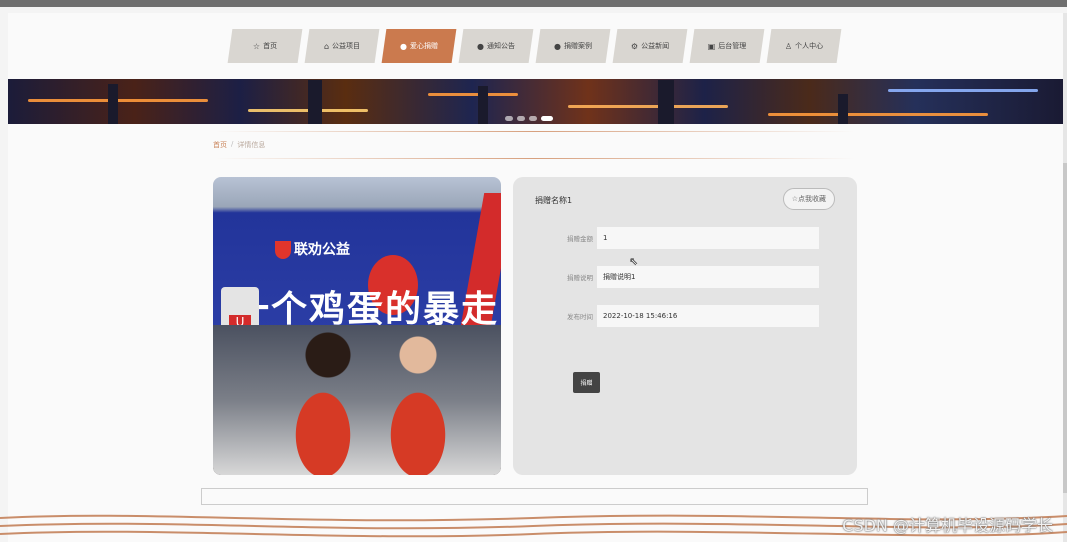 The height and width of the screenshot is (542, 1067). I want to click on field-publish-time: 发布时间 2022-10-18 15:46:16, so click(681, 316).